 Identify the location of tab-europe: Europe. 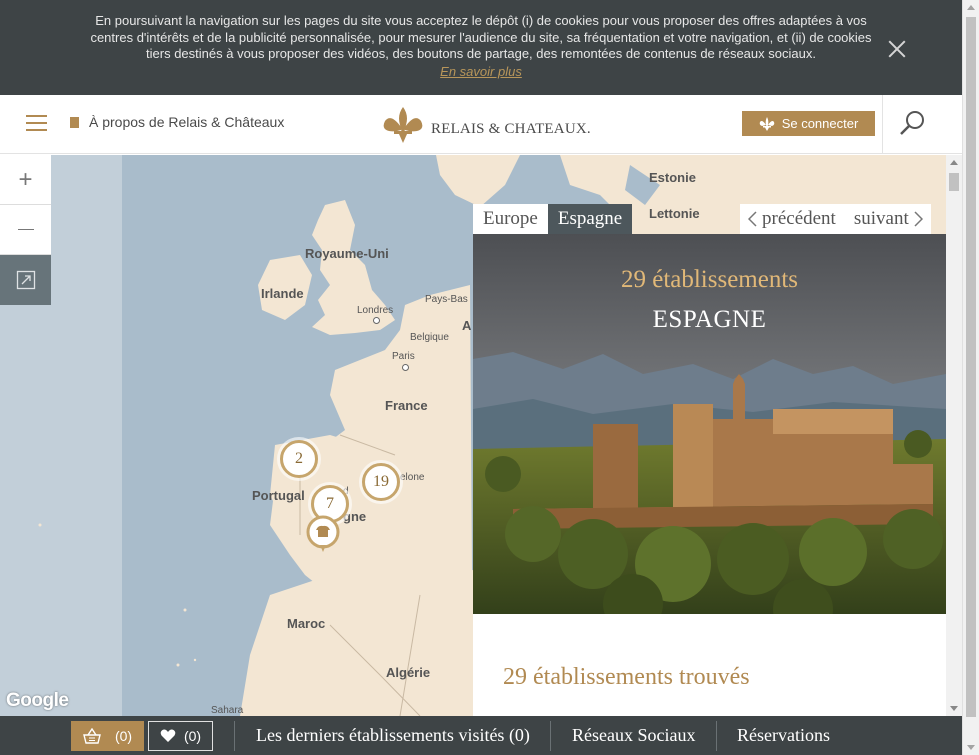
(510, 219).